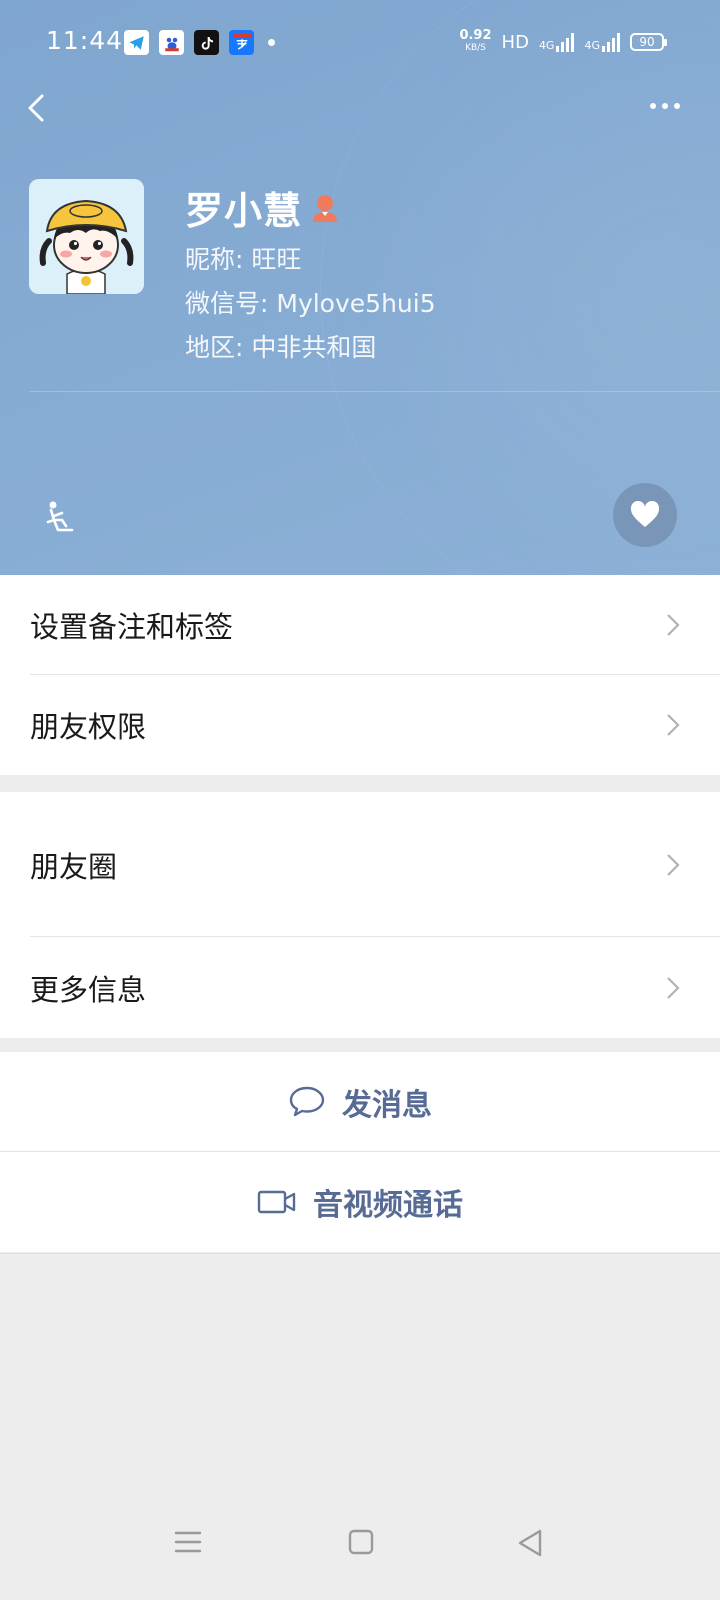 This screenshot has width=720, height=1600. What do you see at coordinates (360, 1202) in the screenshot?
I see `av-call-button: 音视频通话` at bounding box center [360, 1202].